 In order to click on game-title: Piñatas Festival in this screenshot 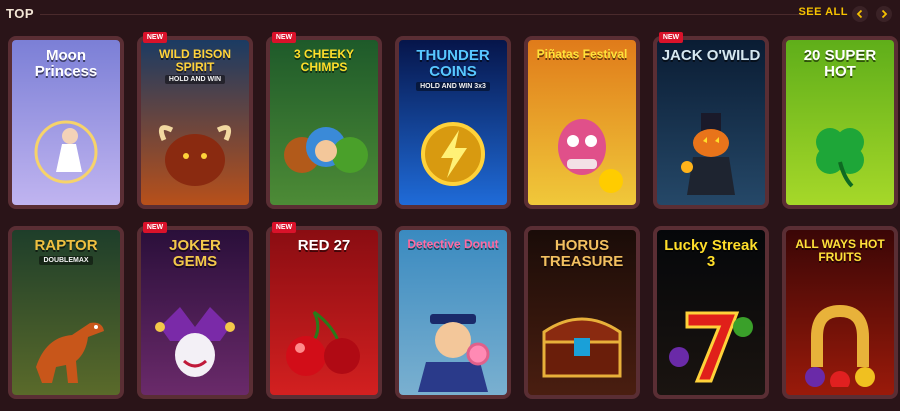, I will do `click(582, 54)`.